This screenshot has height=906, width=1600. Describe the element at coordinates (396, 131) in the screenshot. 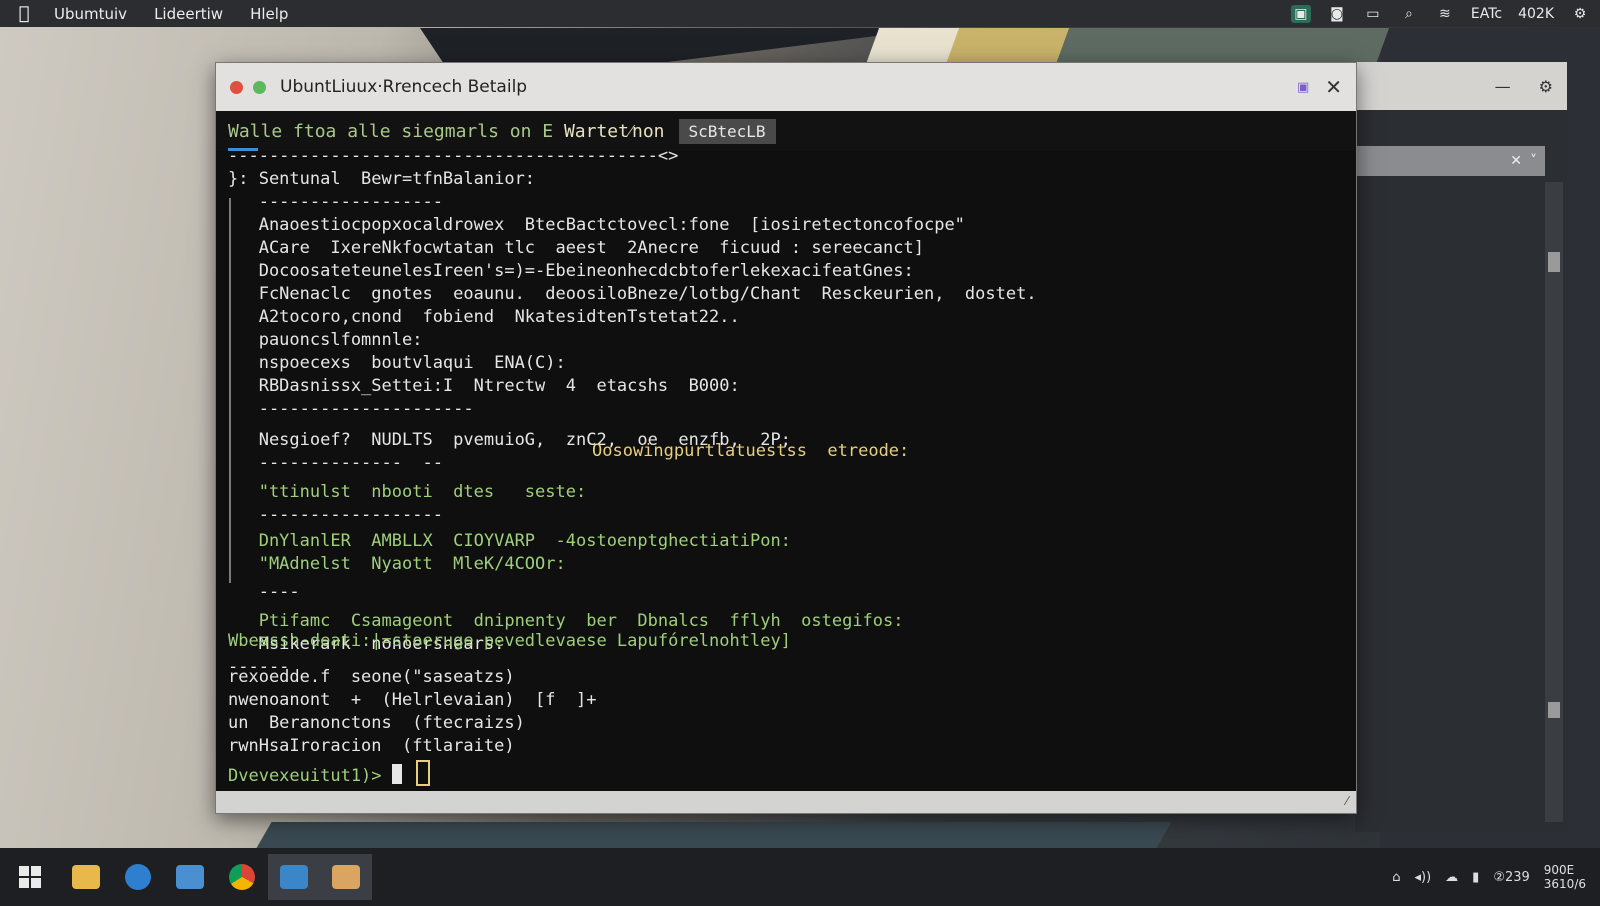

I see `tab-title-green: Walle ftoa alle siegmarls on E` at that location.